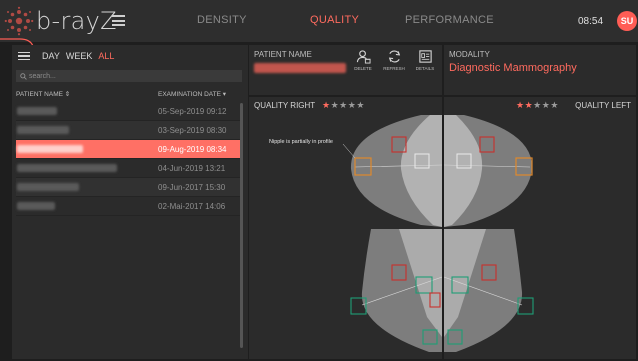 The height and width of the screenshot is (361, 638). I want to click on delete-label: DELETE, so click(363, 68).